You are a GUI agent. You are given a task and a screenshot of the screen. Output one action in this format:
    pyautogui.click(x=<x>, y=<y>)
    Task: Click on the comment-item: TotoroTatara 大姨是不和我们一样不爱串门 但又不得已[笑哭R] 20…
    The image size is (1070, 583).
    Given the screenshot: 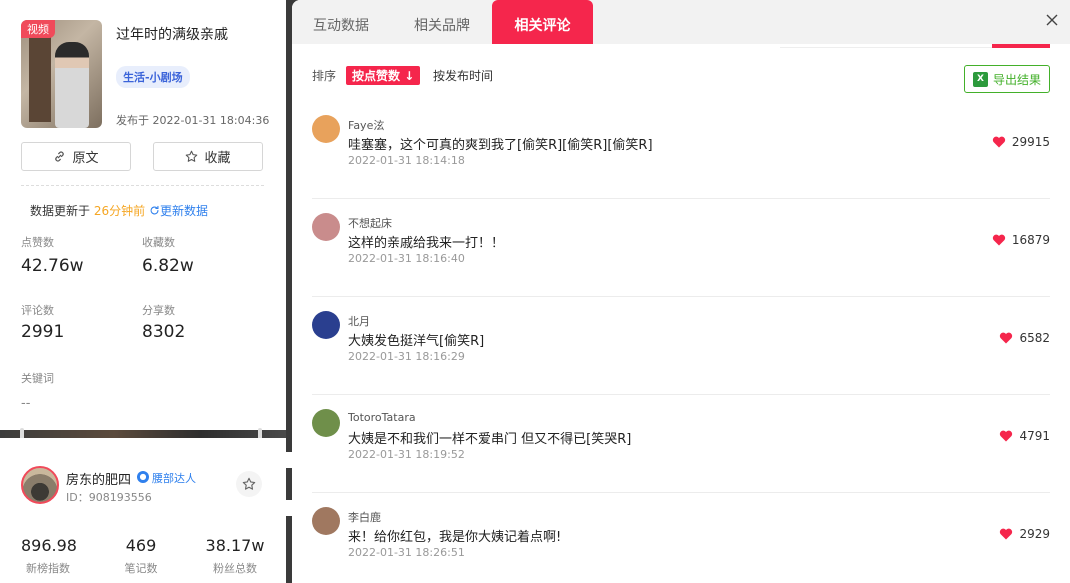 What is the action you would take?
    pyautogui.click(x=681, y=444)
    